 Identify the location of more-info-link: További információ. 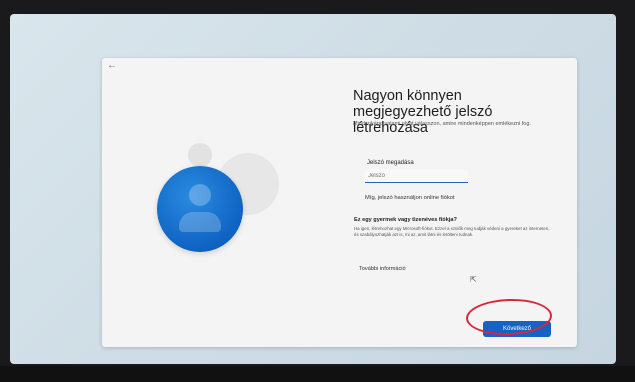
(382, 269).